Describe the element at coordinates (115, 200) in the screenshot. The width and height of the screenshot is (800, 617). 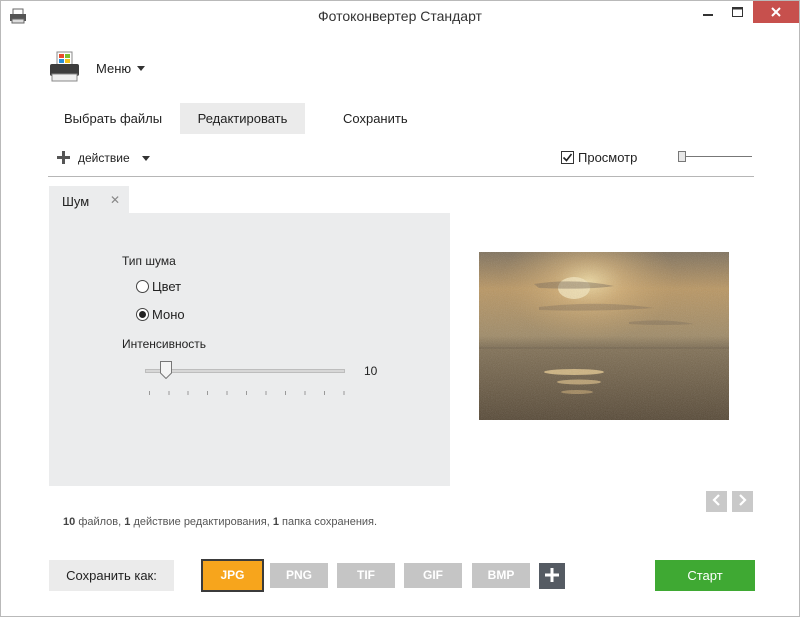
I see `close-icon: ✕` at that location.